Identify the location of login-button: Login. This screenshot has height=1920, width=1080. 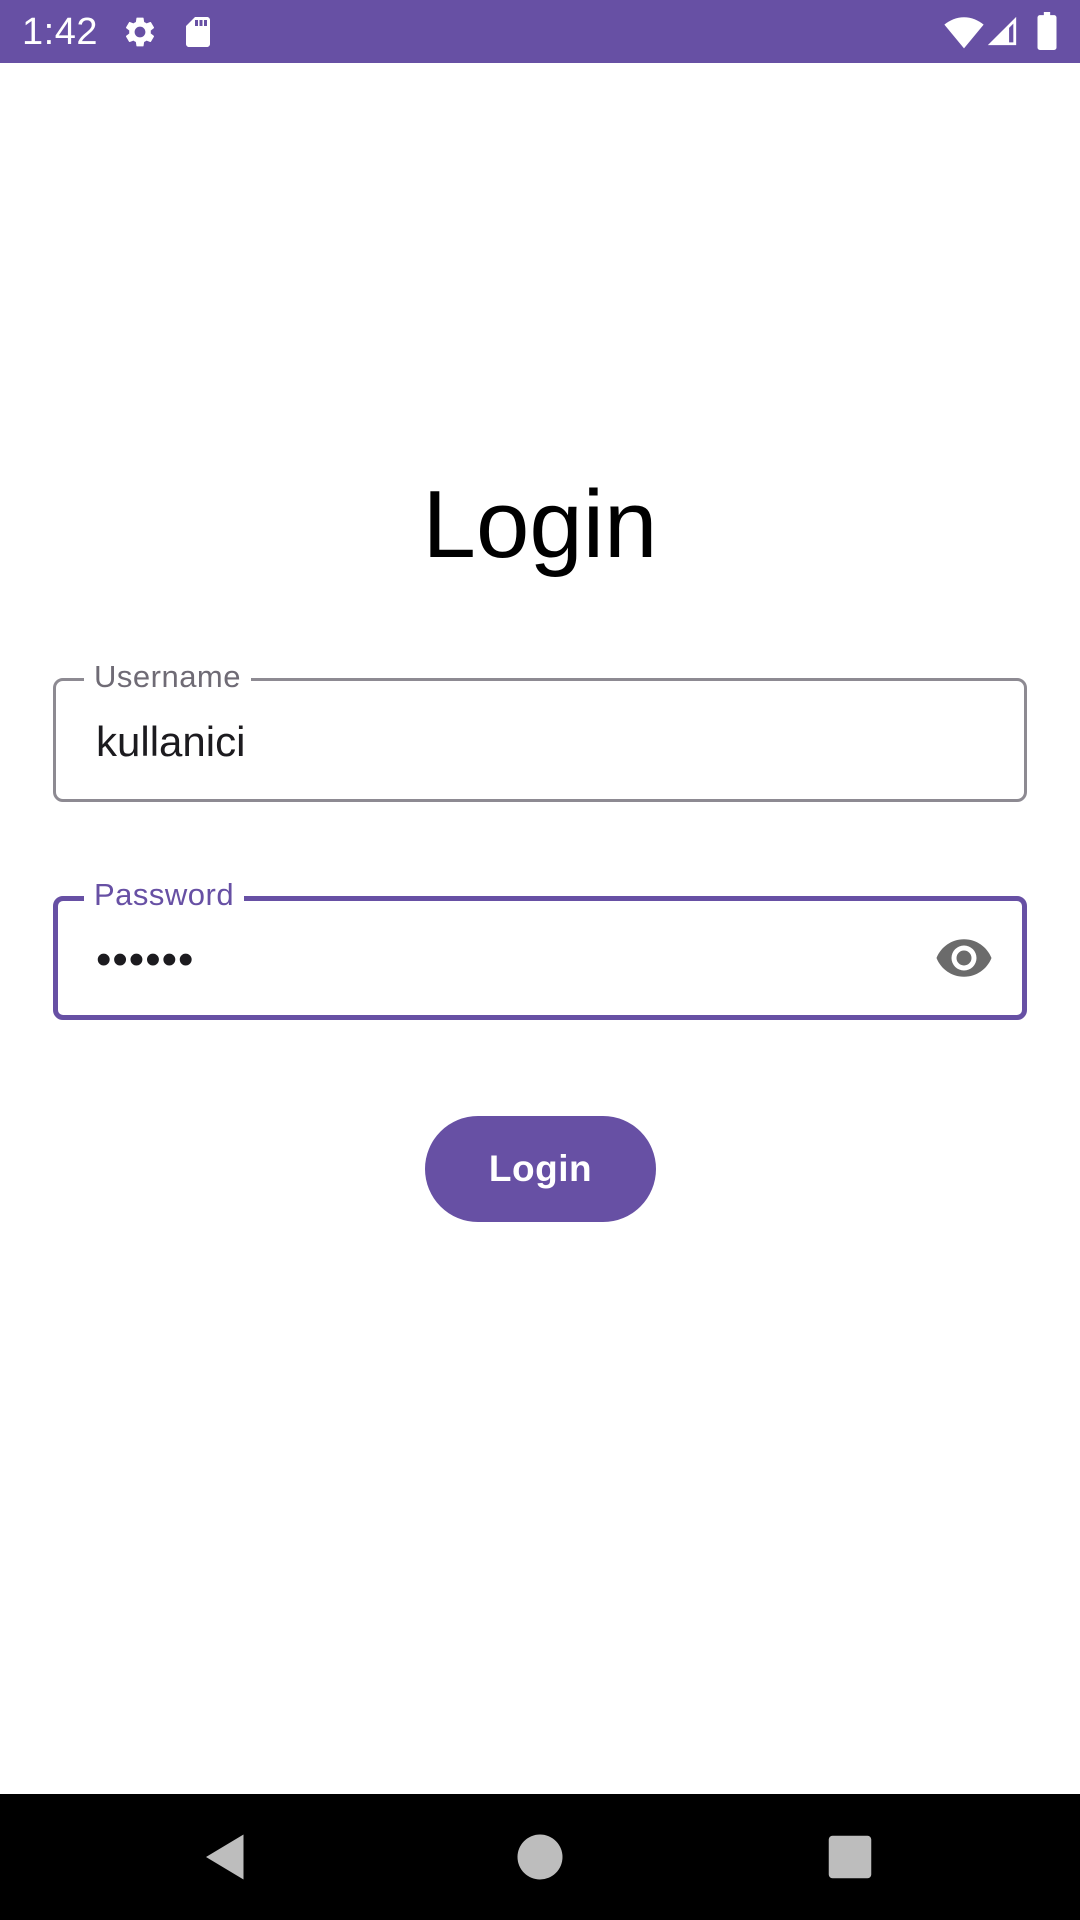
(540, 1169).